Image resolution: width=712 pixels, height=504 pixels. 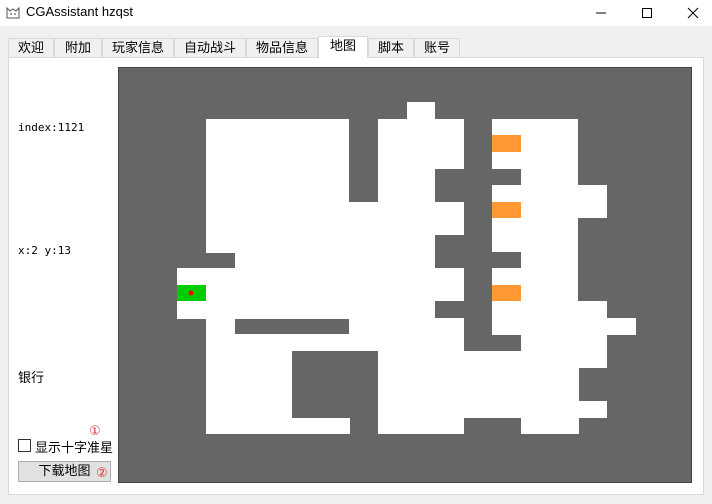 What do you see at coordinates (13, 12) in the screenshot?
I see `cat-face-icon` at bounding box center [13, 12].